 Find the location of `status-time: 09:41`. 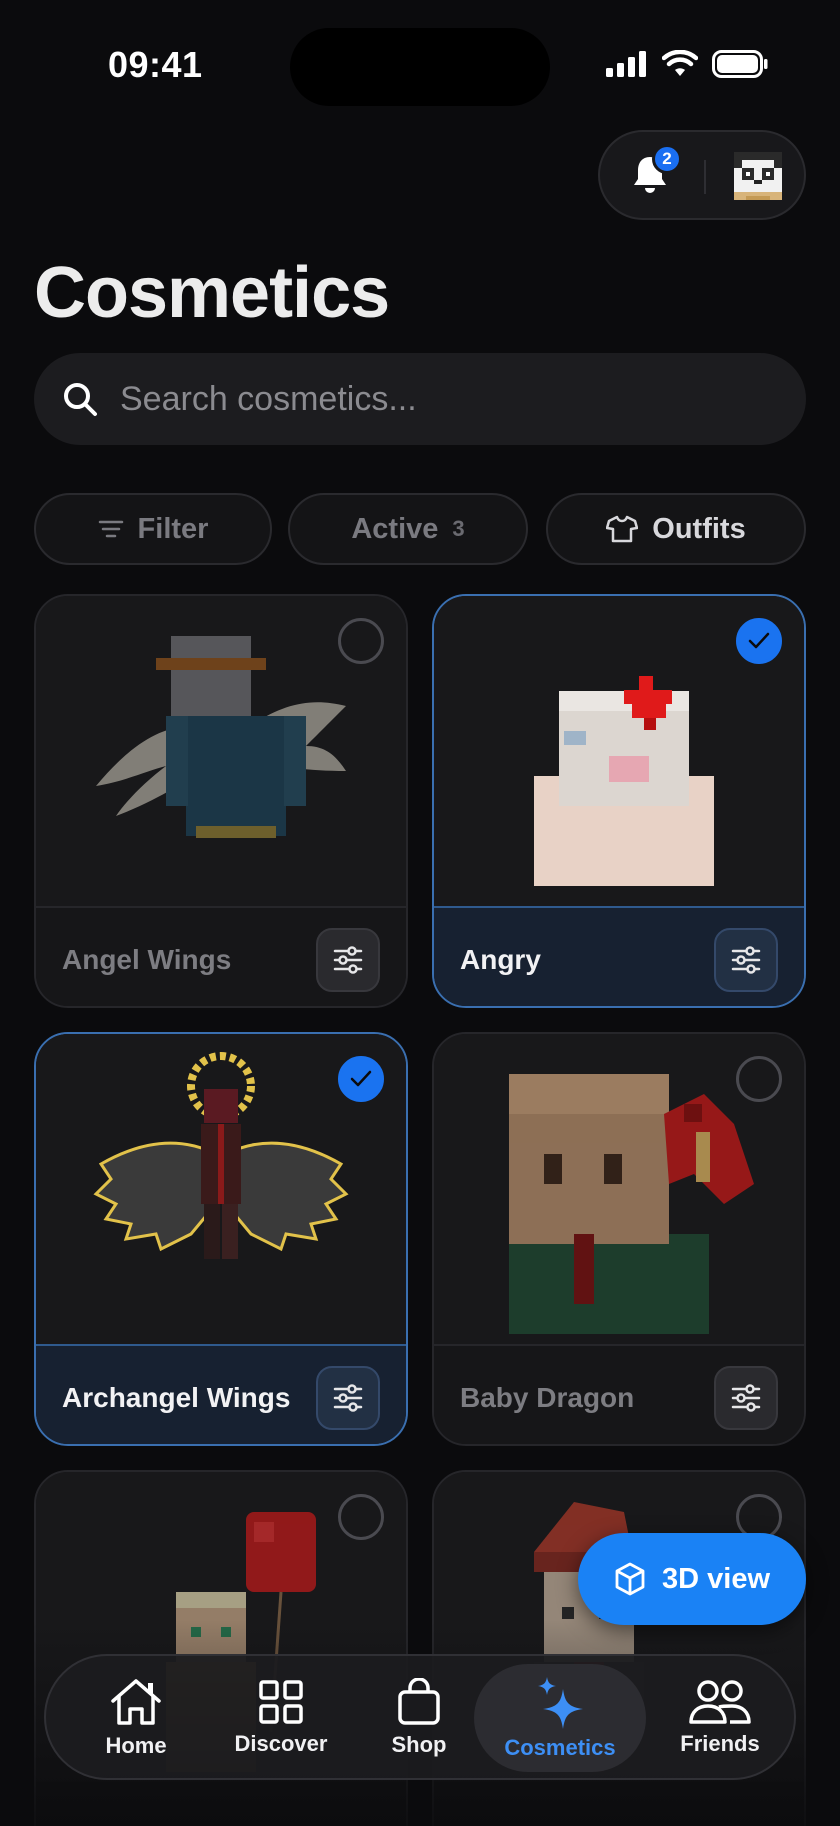

status-time: 09:41 is located at coordinates (155, 64).